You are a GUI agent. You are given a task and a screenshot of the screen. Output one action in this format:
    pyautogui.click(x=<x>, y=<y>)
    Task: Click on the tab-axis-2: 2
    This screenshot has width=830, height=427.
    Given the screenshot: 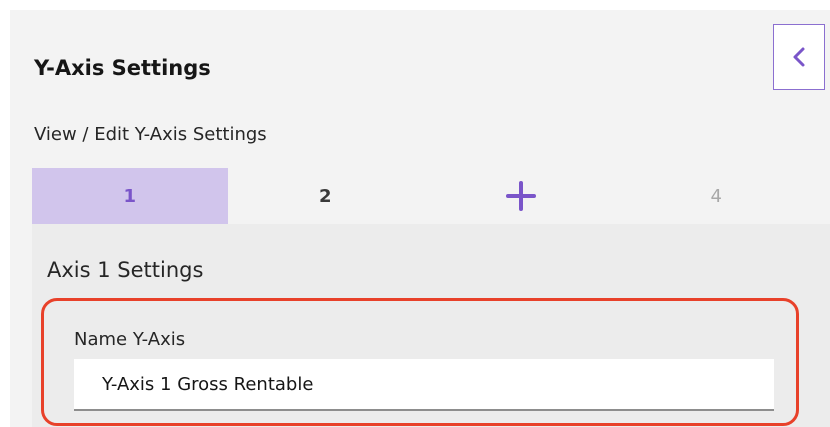 What is the action you would take?
    pyautogui.click(x=326, y=196)
    